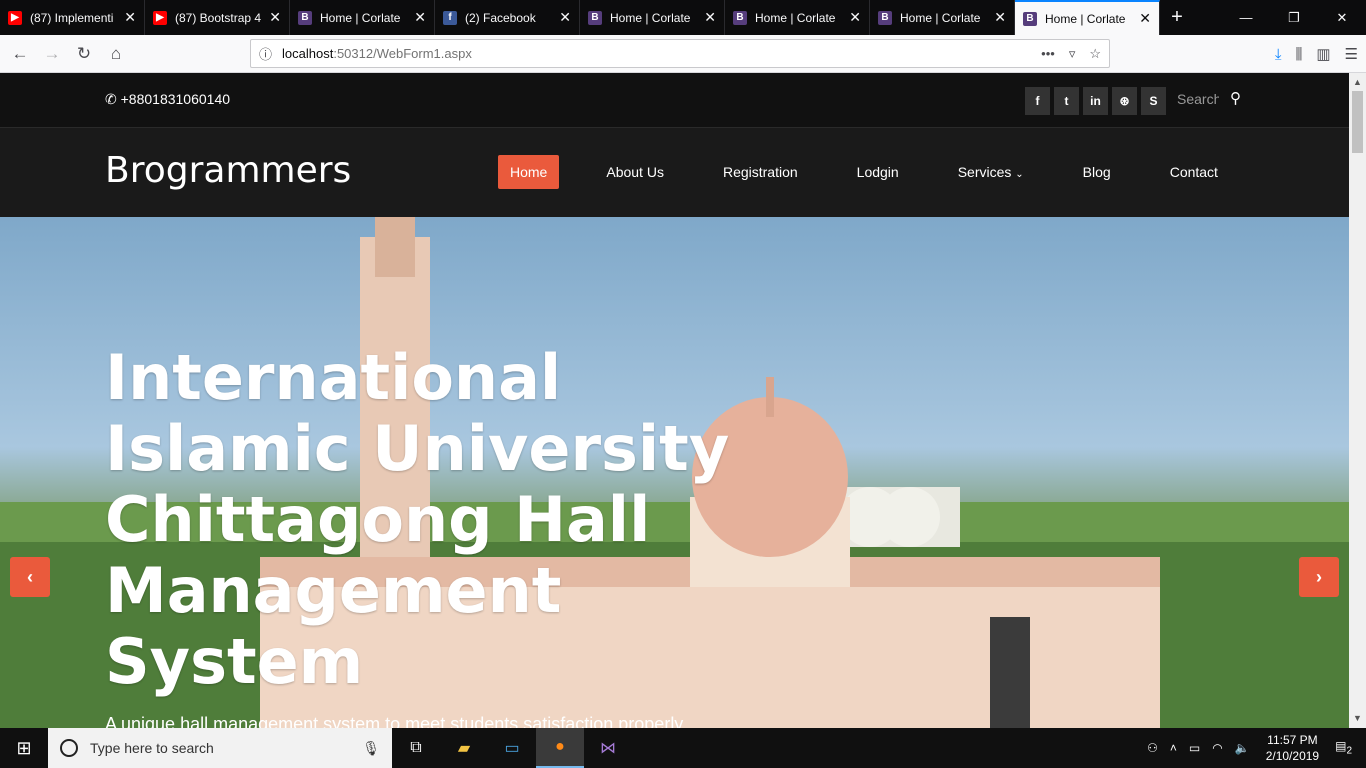 This screenshot has width=1366, height=768. I want to click on window-controls: — ❐ ✕, so click(1294, 17).